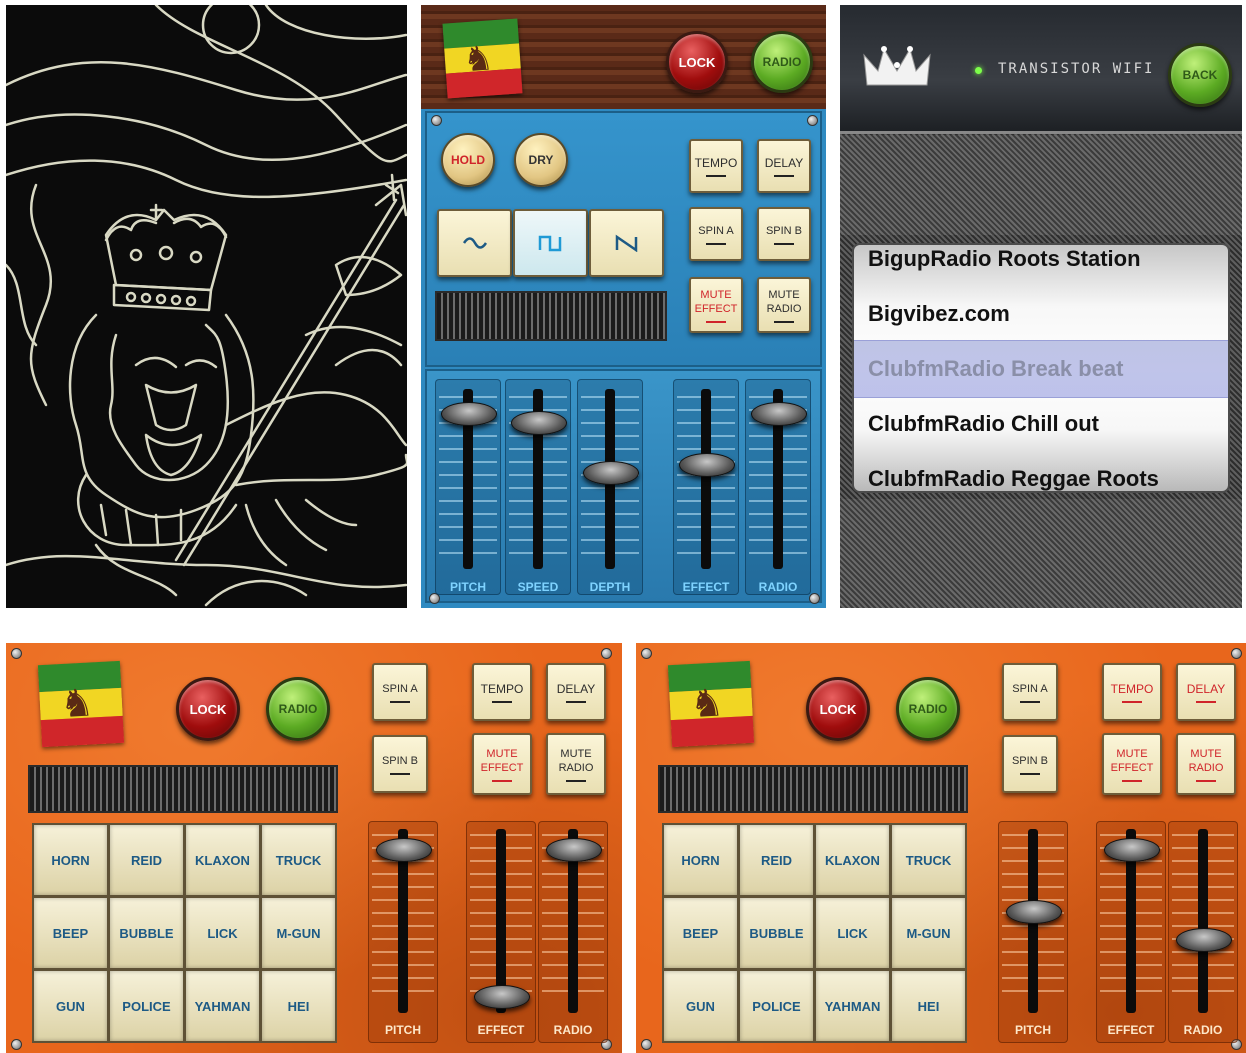  Describe the element at coordinates (1041, 553) in the screenshot. I see `speaker-mesh-bottom` at that location.